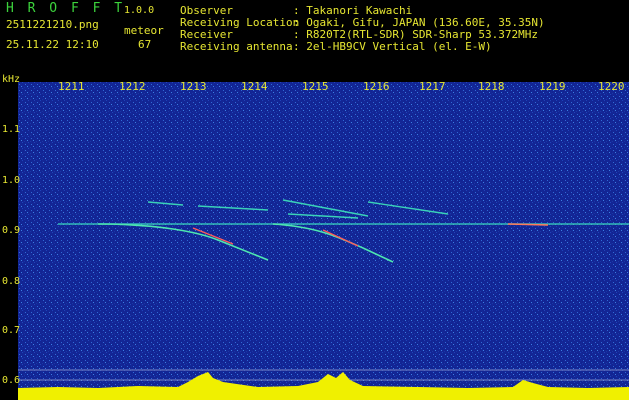  What do you see at coordinates (236, 46) in the screenshot?
I see `antenna-label: Receiving antenna` at bounding box center [236, 46].